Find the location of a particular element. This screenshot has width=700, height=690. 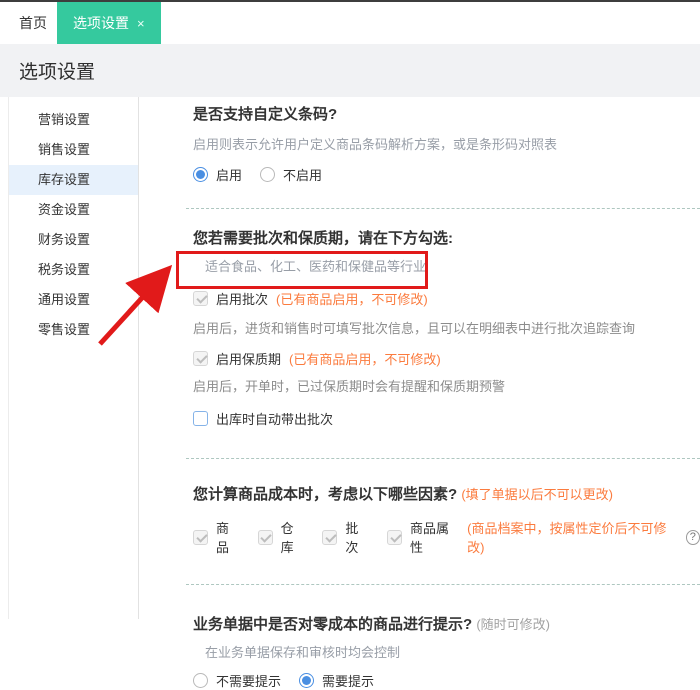

barcode-enable-option: 启用 is located at coordinates (217, 174).